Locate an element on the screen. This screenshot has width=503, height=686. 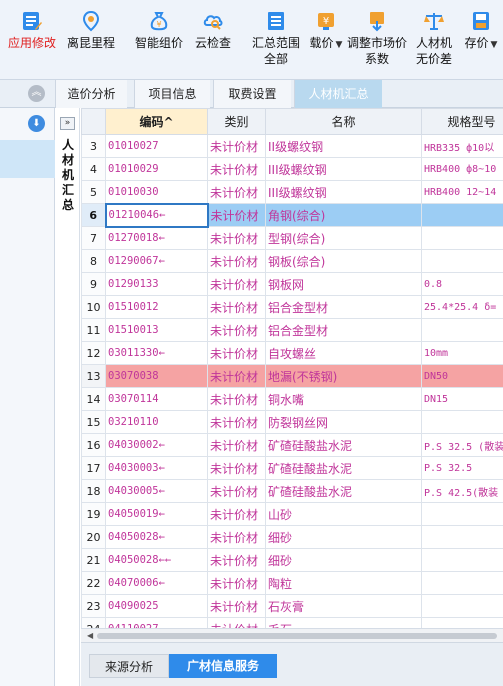
row-number-cell: 8 is located at coordinates (93, 261).